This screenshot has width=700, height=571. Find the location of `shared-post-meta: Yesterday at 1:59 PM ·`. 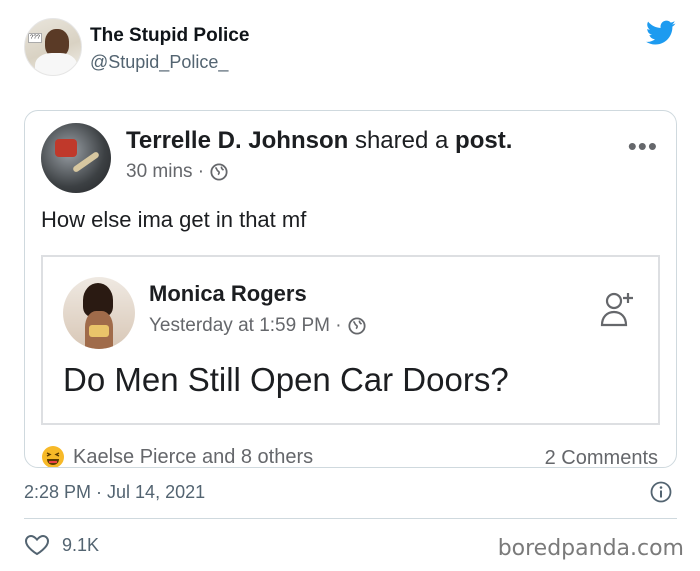

shared-post-meta: Yesterday at 1:59 PM · is located at coordinates (257, 326).